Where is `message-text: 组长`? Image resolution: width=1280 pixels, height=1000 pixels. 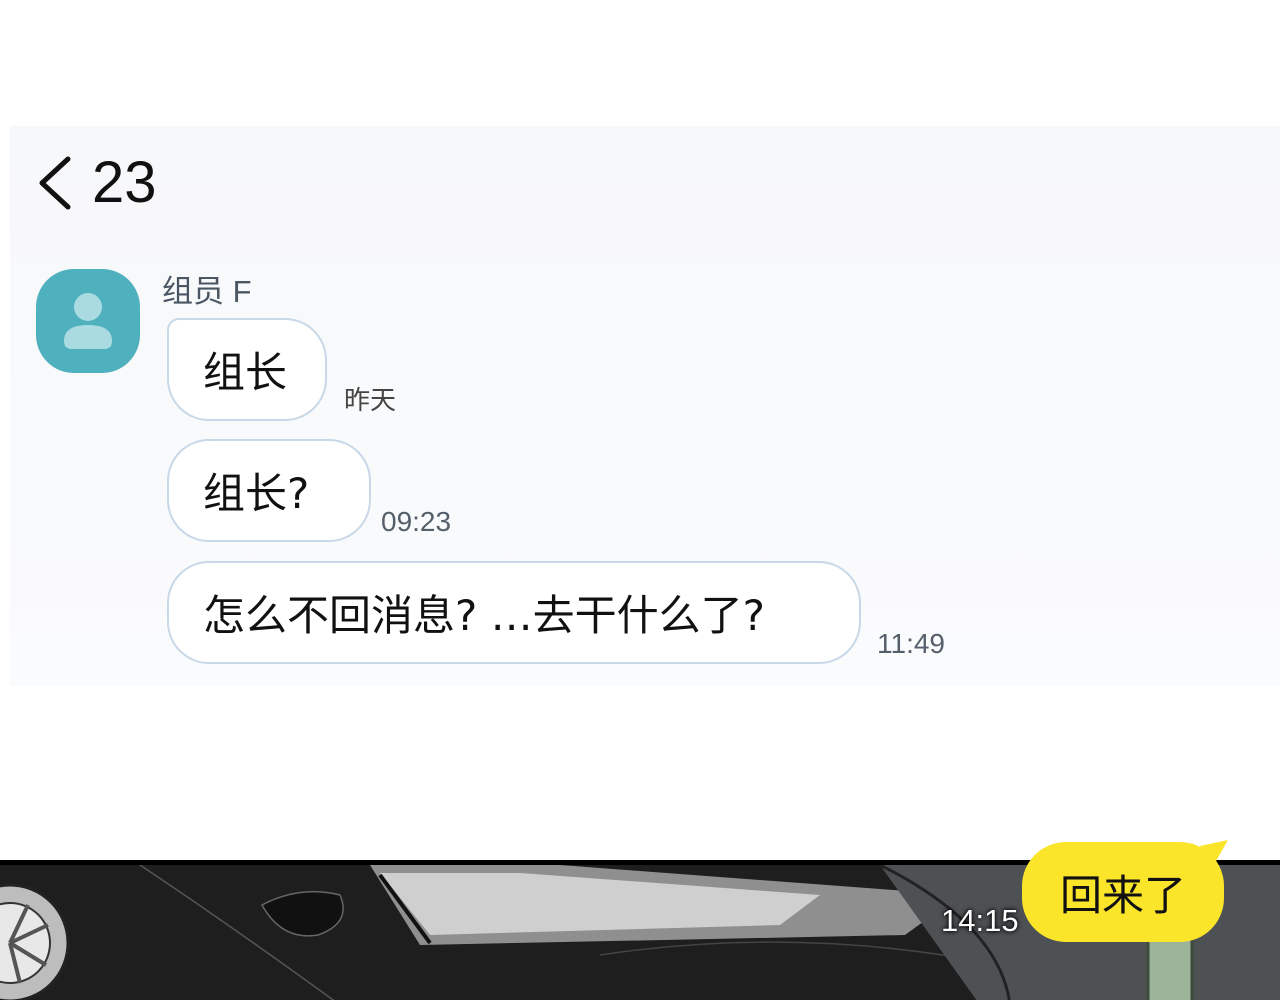 message-text: 组长 is located at coordinates (245, 372).